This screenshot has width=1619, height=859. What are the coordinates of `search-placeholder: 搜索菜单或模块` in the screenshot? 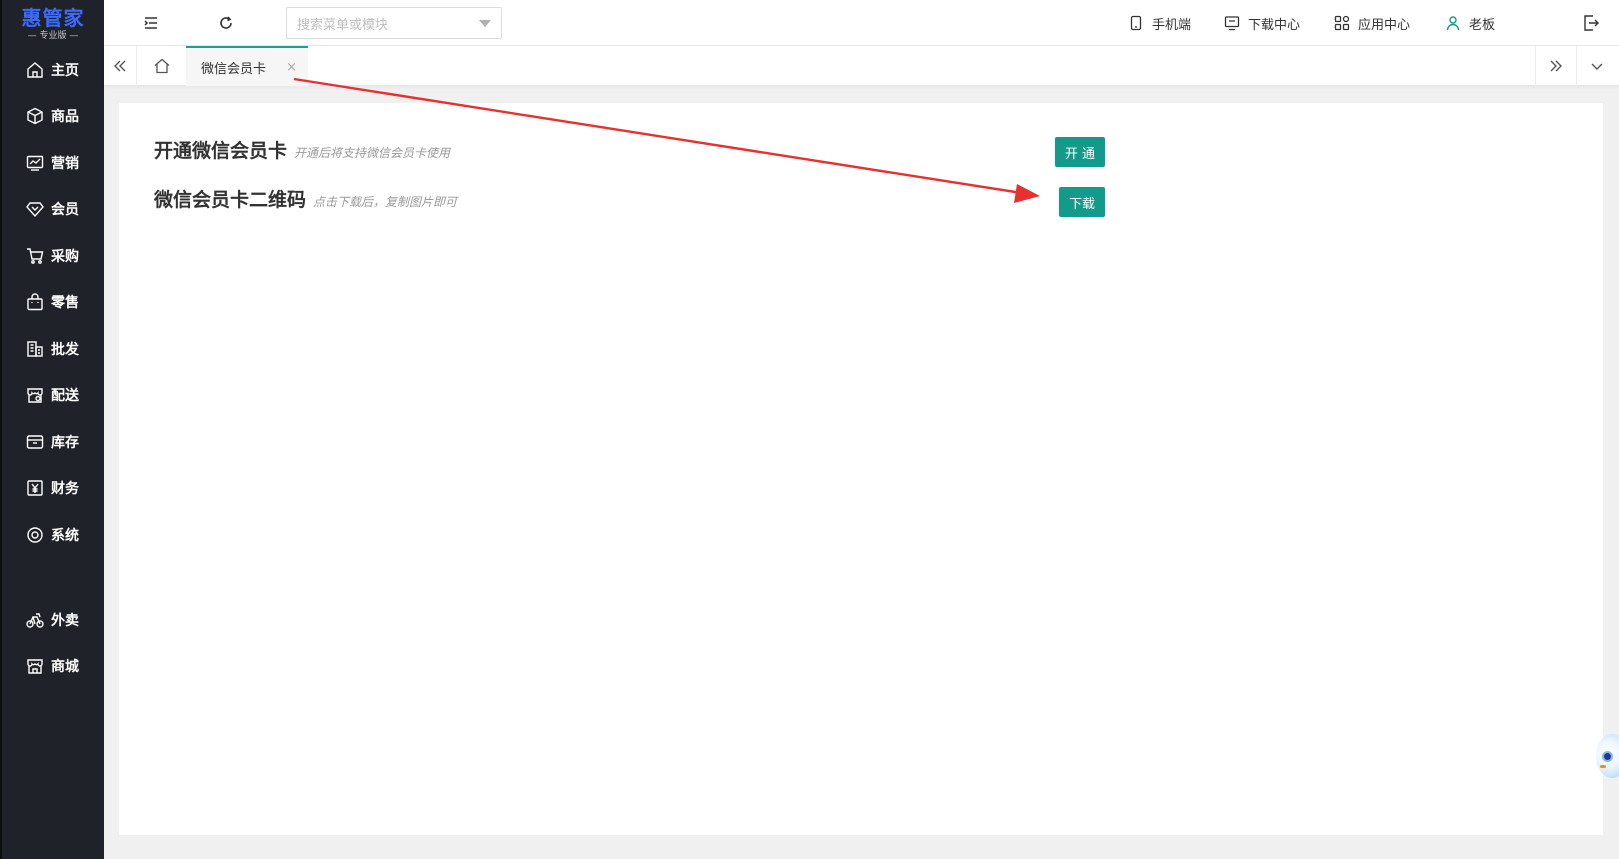 It's located at (343, 25).